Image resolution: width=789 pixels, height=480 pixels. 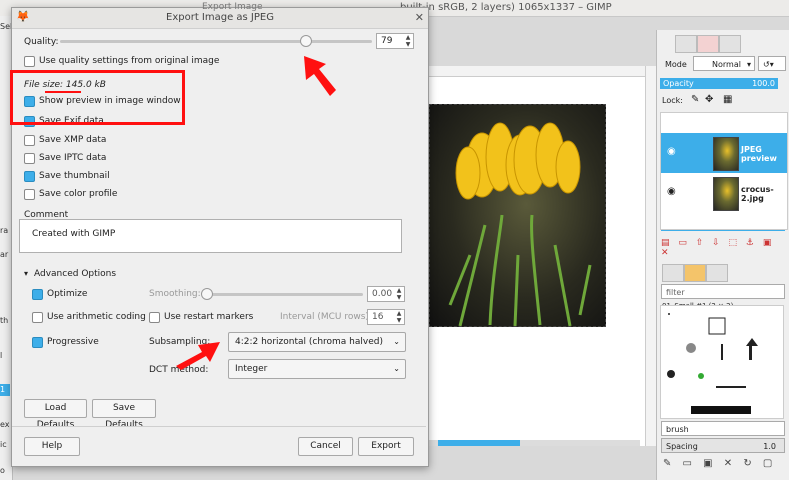 What do you see at coordinates (727, 99) in the screenshot?
I see `lock-alpha-icon: ▦` at bounding box center [727, 99].